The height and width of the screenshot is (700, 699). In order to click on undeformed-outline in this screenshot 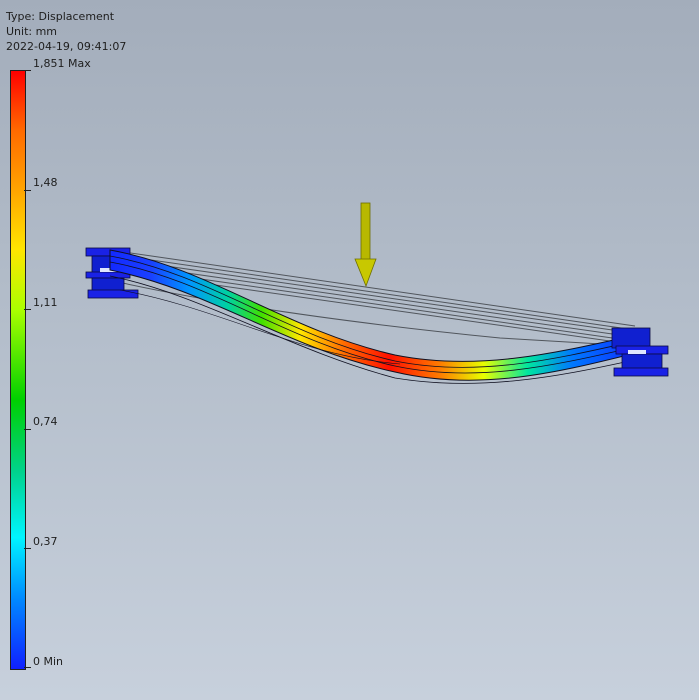, I will do `click(377, 298)`.